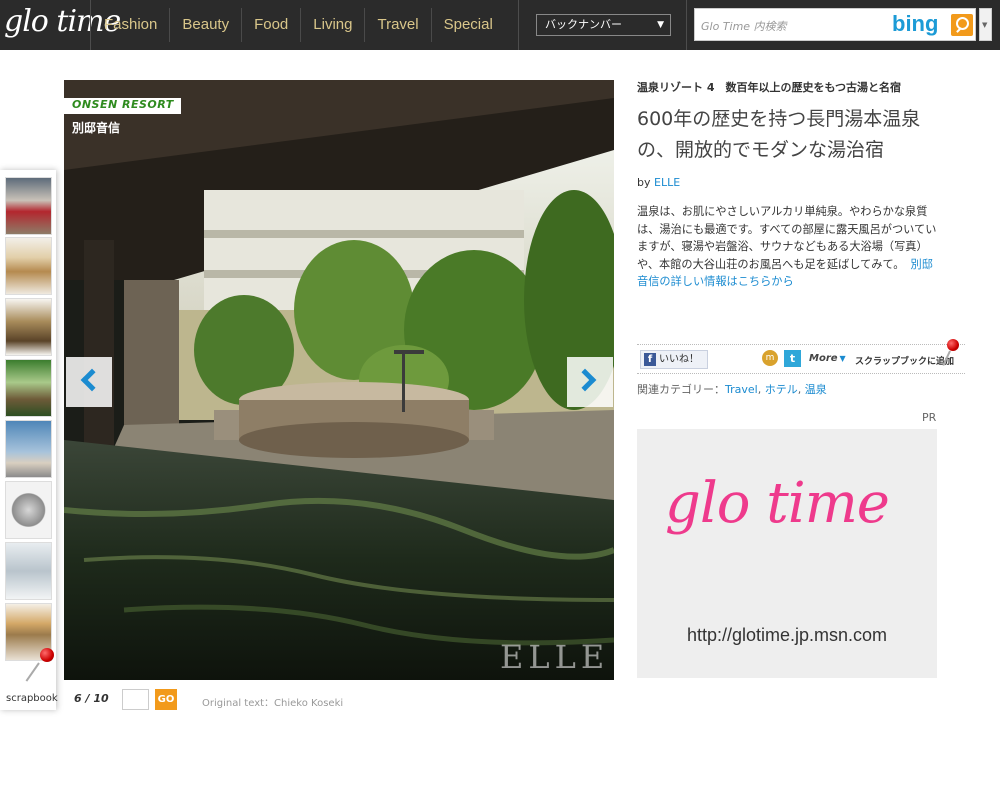  What do you see at coordinates (741, 389) in the screenshot?
I see `category-link: Travel` at bounding box center [741, 389].